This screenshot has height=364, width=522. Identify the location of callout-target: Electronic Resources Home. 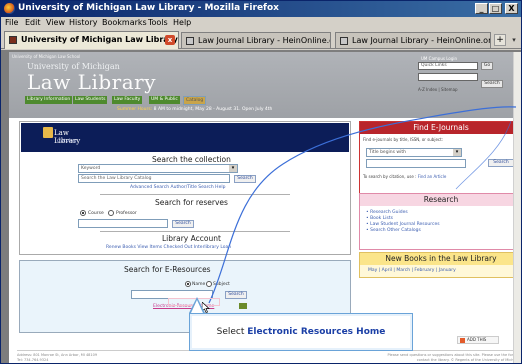
(316, 332).